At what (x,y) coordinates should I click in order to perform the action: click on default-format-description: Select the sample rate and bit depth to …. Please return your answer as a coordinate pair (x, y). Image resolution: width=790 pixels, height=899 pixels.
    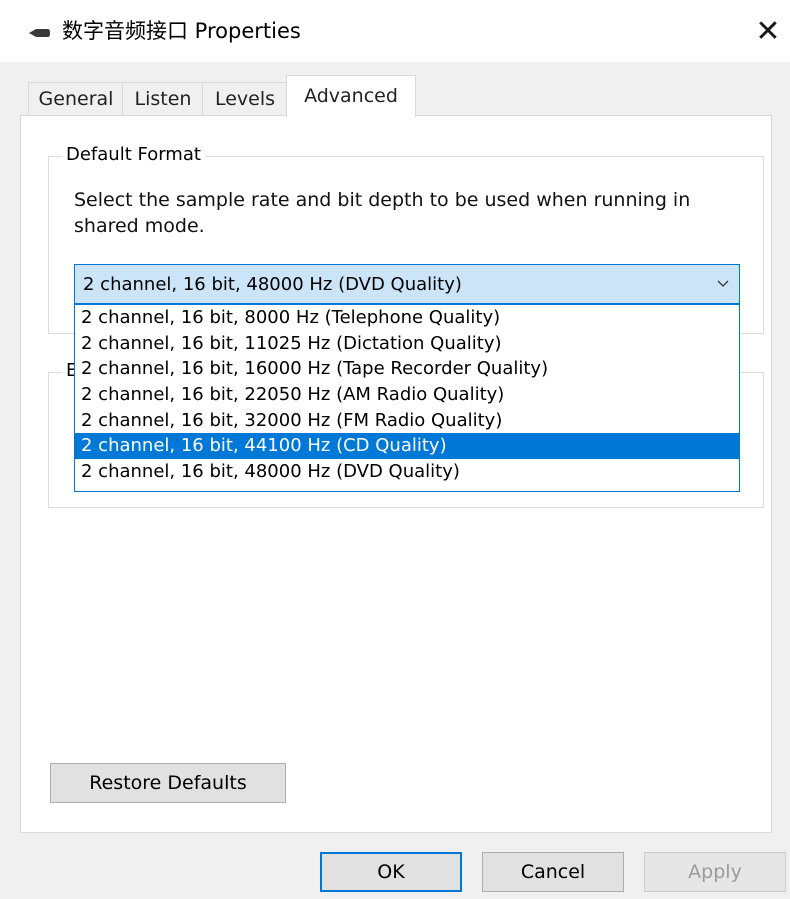
    Looking at the image, I should click on (382, 213).